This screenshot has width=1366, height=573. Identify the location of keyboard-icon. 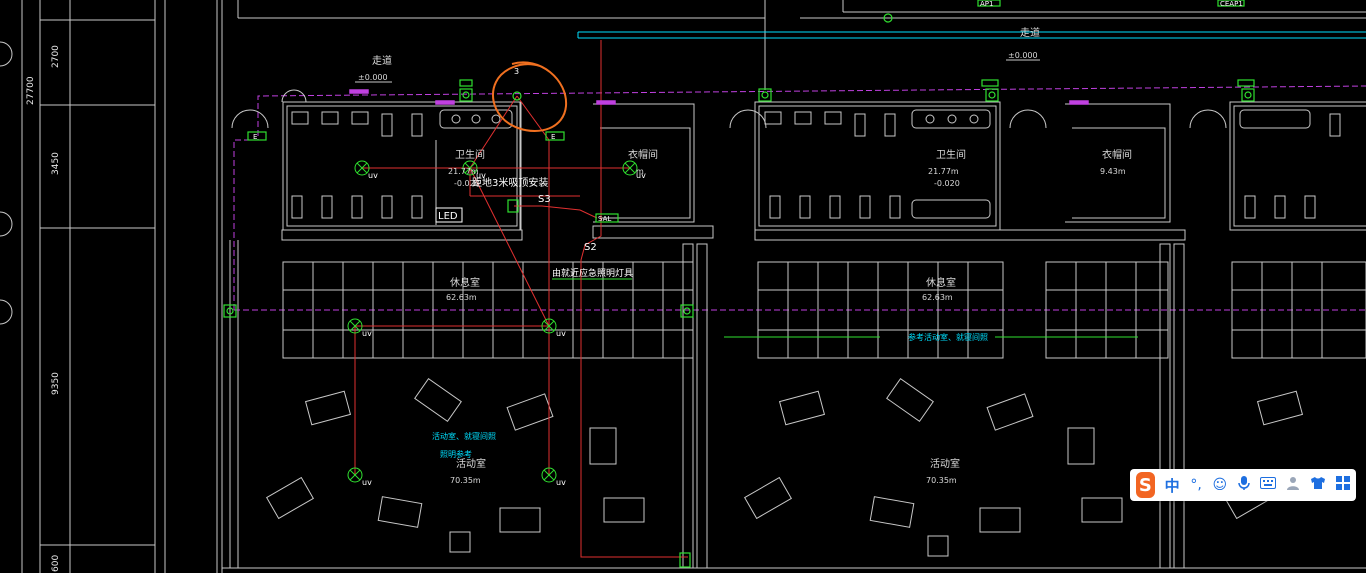
(1268, 485).